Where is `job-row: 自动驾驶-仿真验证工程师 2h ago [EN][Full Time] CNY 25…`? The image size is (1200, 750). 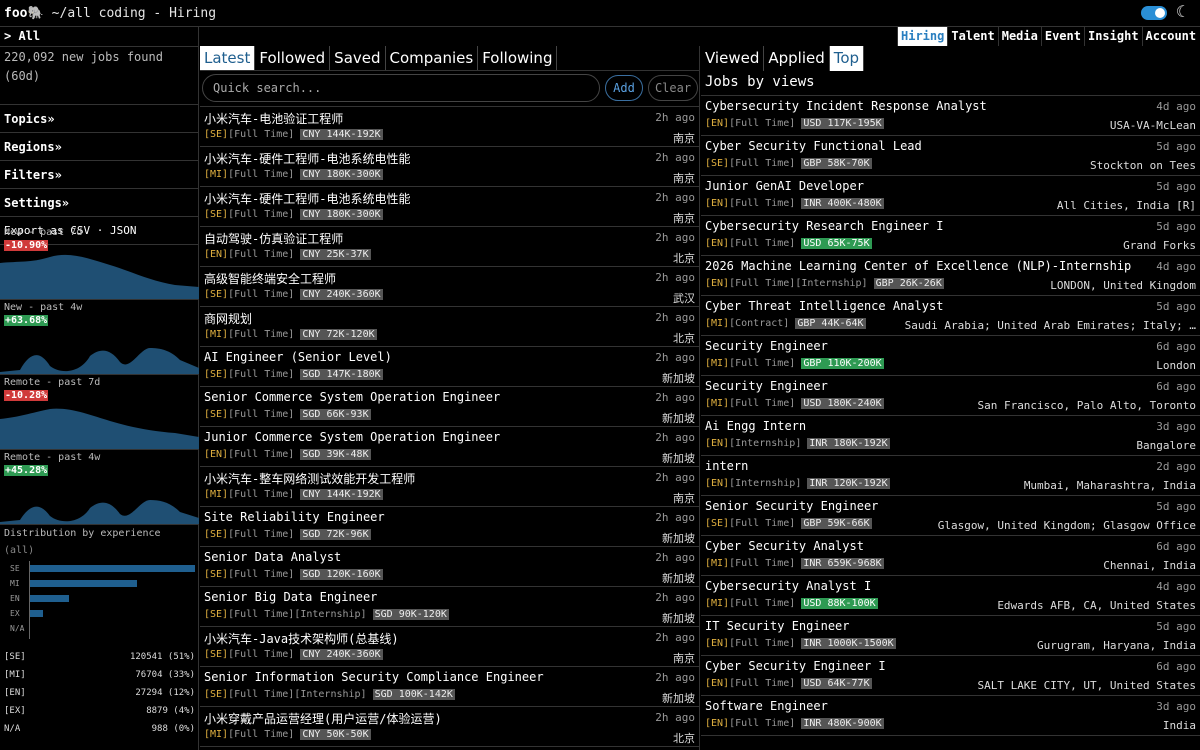 job-row: 自动驾驶-仿真验证工程师 2h ago [EN][Full Time] CNY 25… is located at coordinates (449, 247).